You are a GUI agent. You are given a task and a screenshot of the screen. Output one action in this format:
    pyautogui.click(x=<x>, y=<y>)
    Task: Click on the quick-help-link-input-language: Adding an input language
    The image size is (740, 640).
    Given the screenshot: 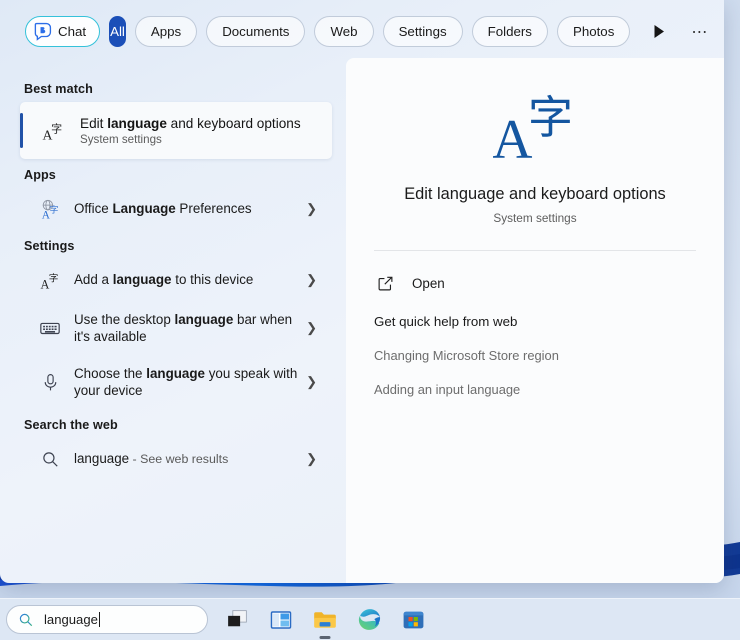 What is the action you would take?
    pyautogui.click(x=535, y=389)
    